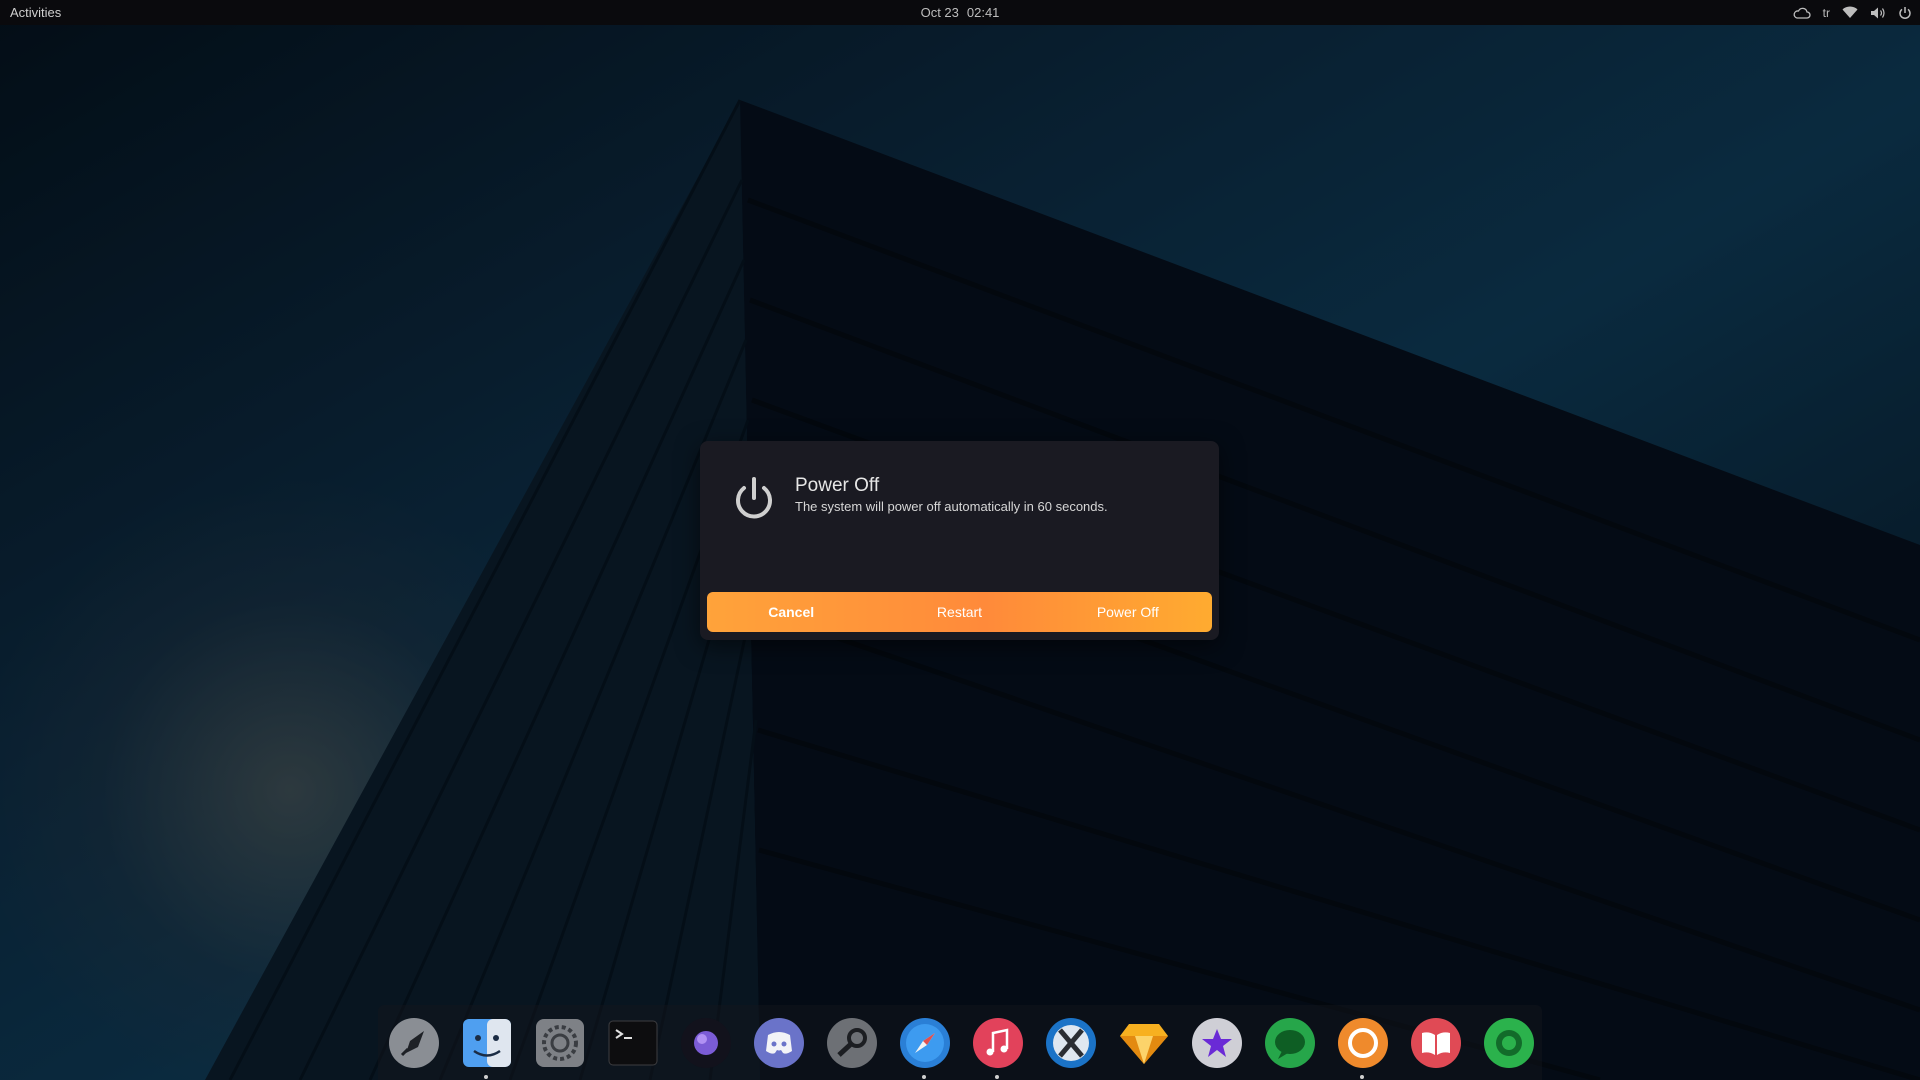 The height and width of the screenshot is (1080, 1920). I want to click on ubuntu-software-icon, so click(1362, 1047).